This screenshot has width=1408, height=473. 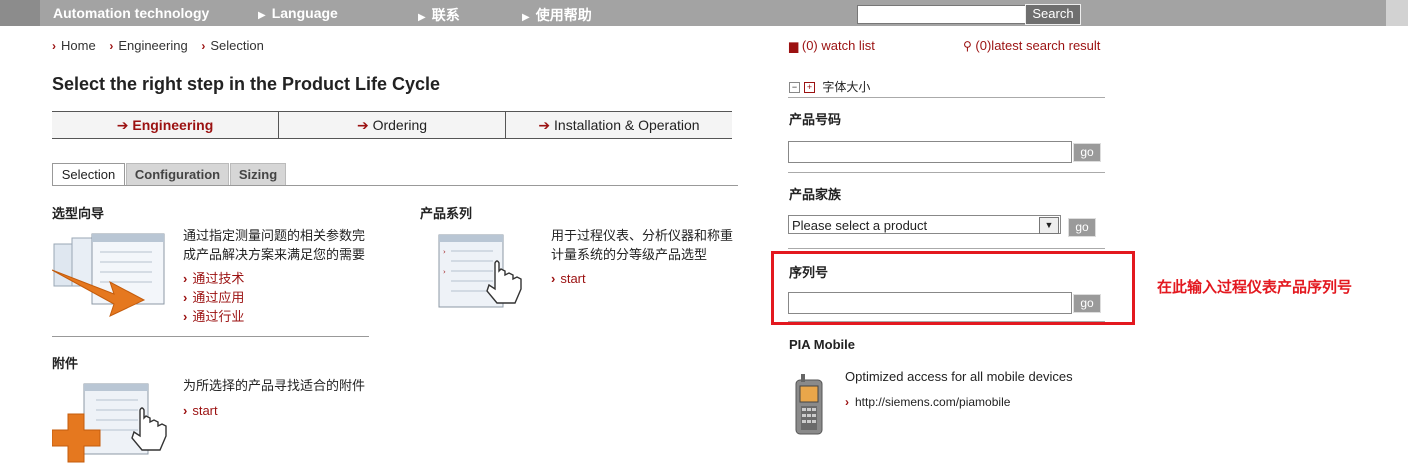 I want to click on series-start-label: start, so click(x=573, y=278).